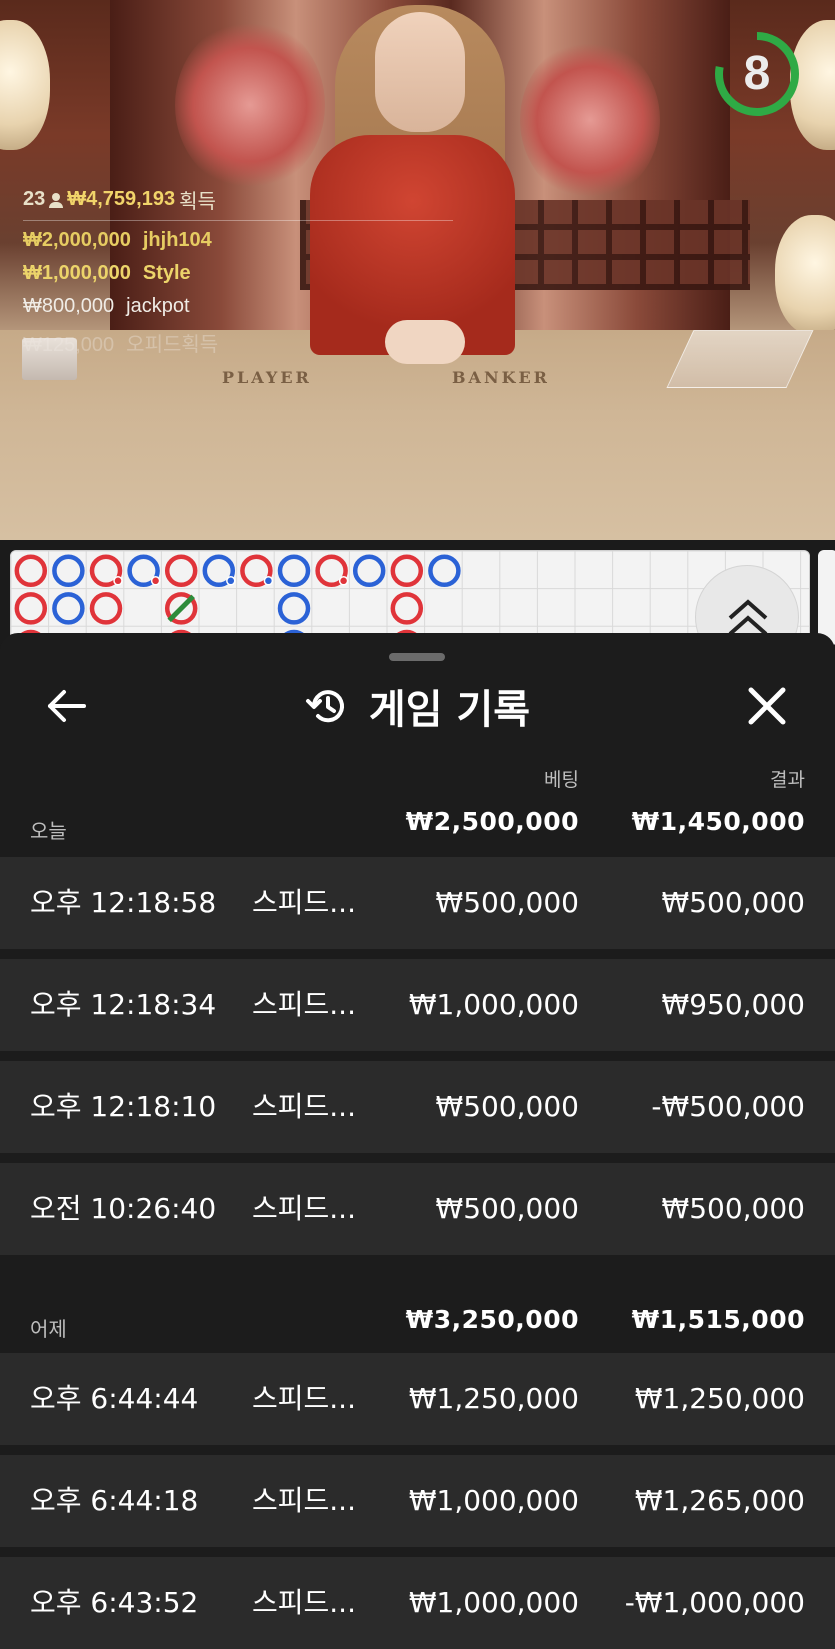  Describe the element at coordinates (787, 780) in the screenshot. I see `column-header-result: 결과` at that location.